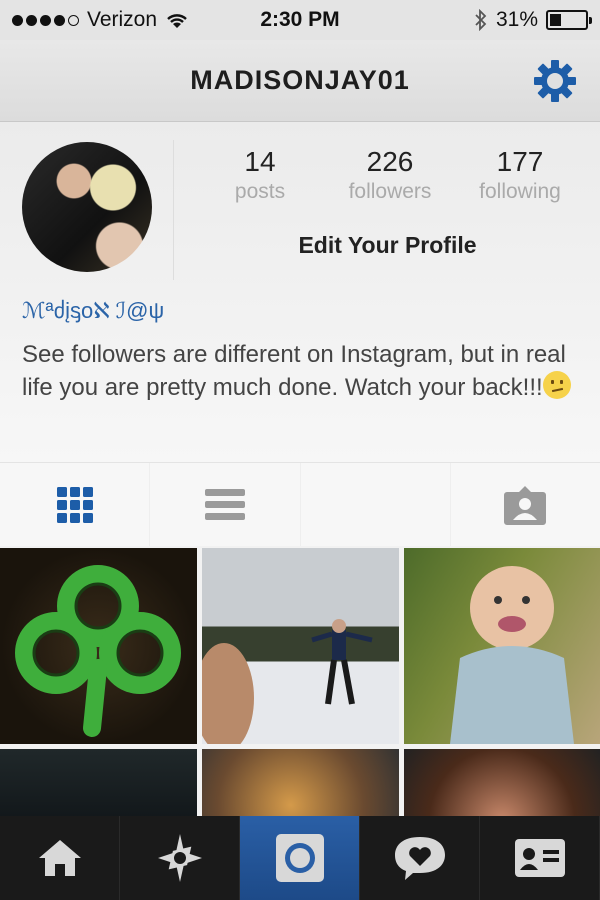  Describe the element at coordinates (173, 210) in the screenshot. I see `divider` at that location.